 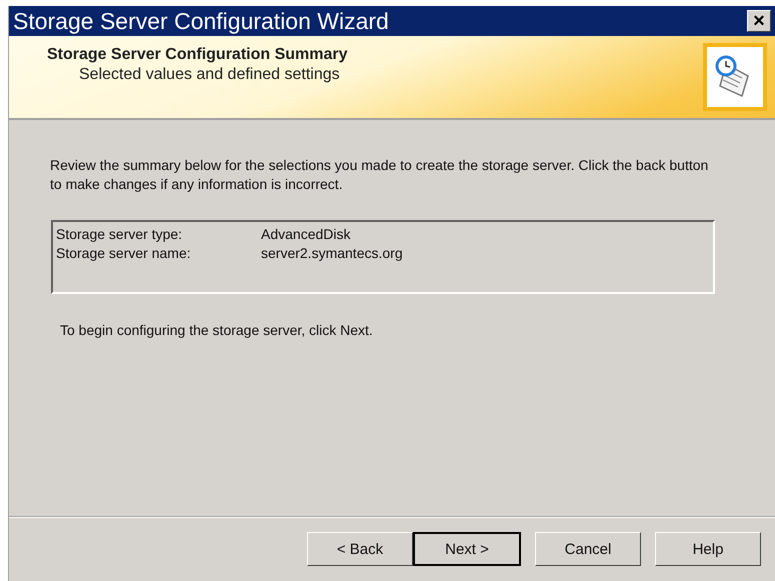 What do you see at coordinates (735, 77) in the screenshot?
I see `scroll-clock-icon` at bounding box center [735, 77].